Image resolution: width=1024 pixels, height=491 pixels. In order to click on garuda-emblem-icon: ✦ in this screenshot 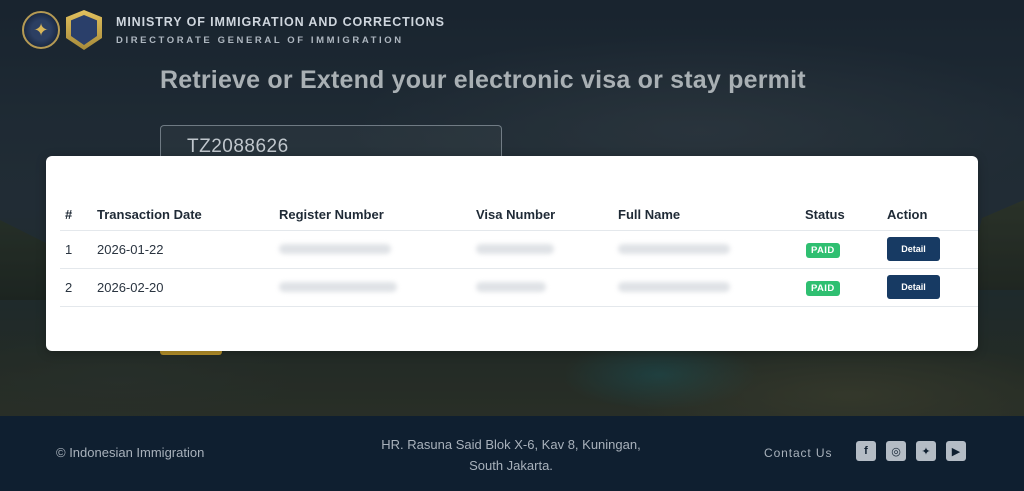, I will do `click(41, 30)`.